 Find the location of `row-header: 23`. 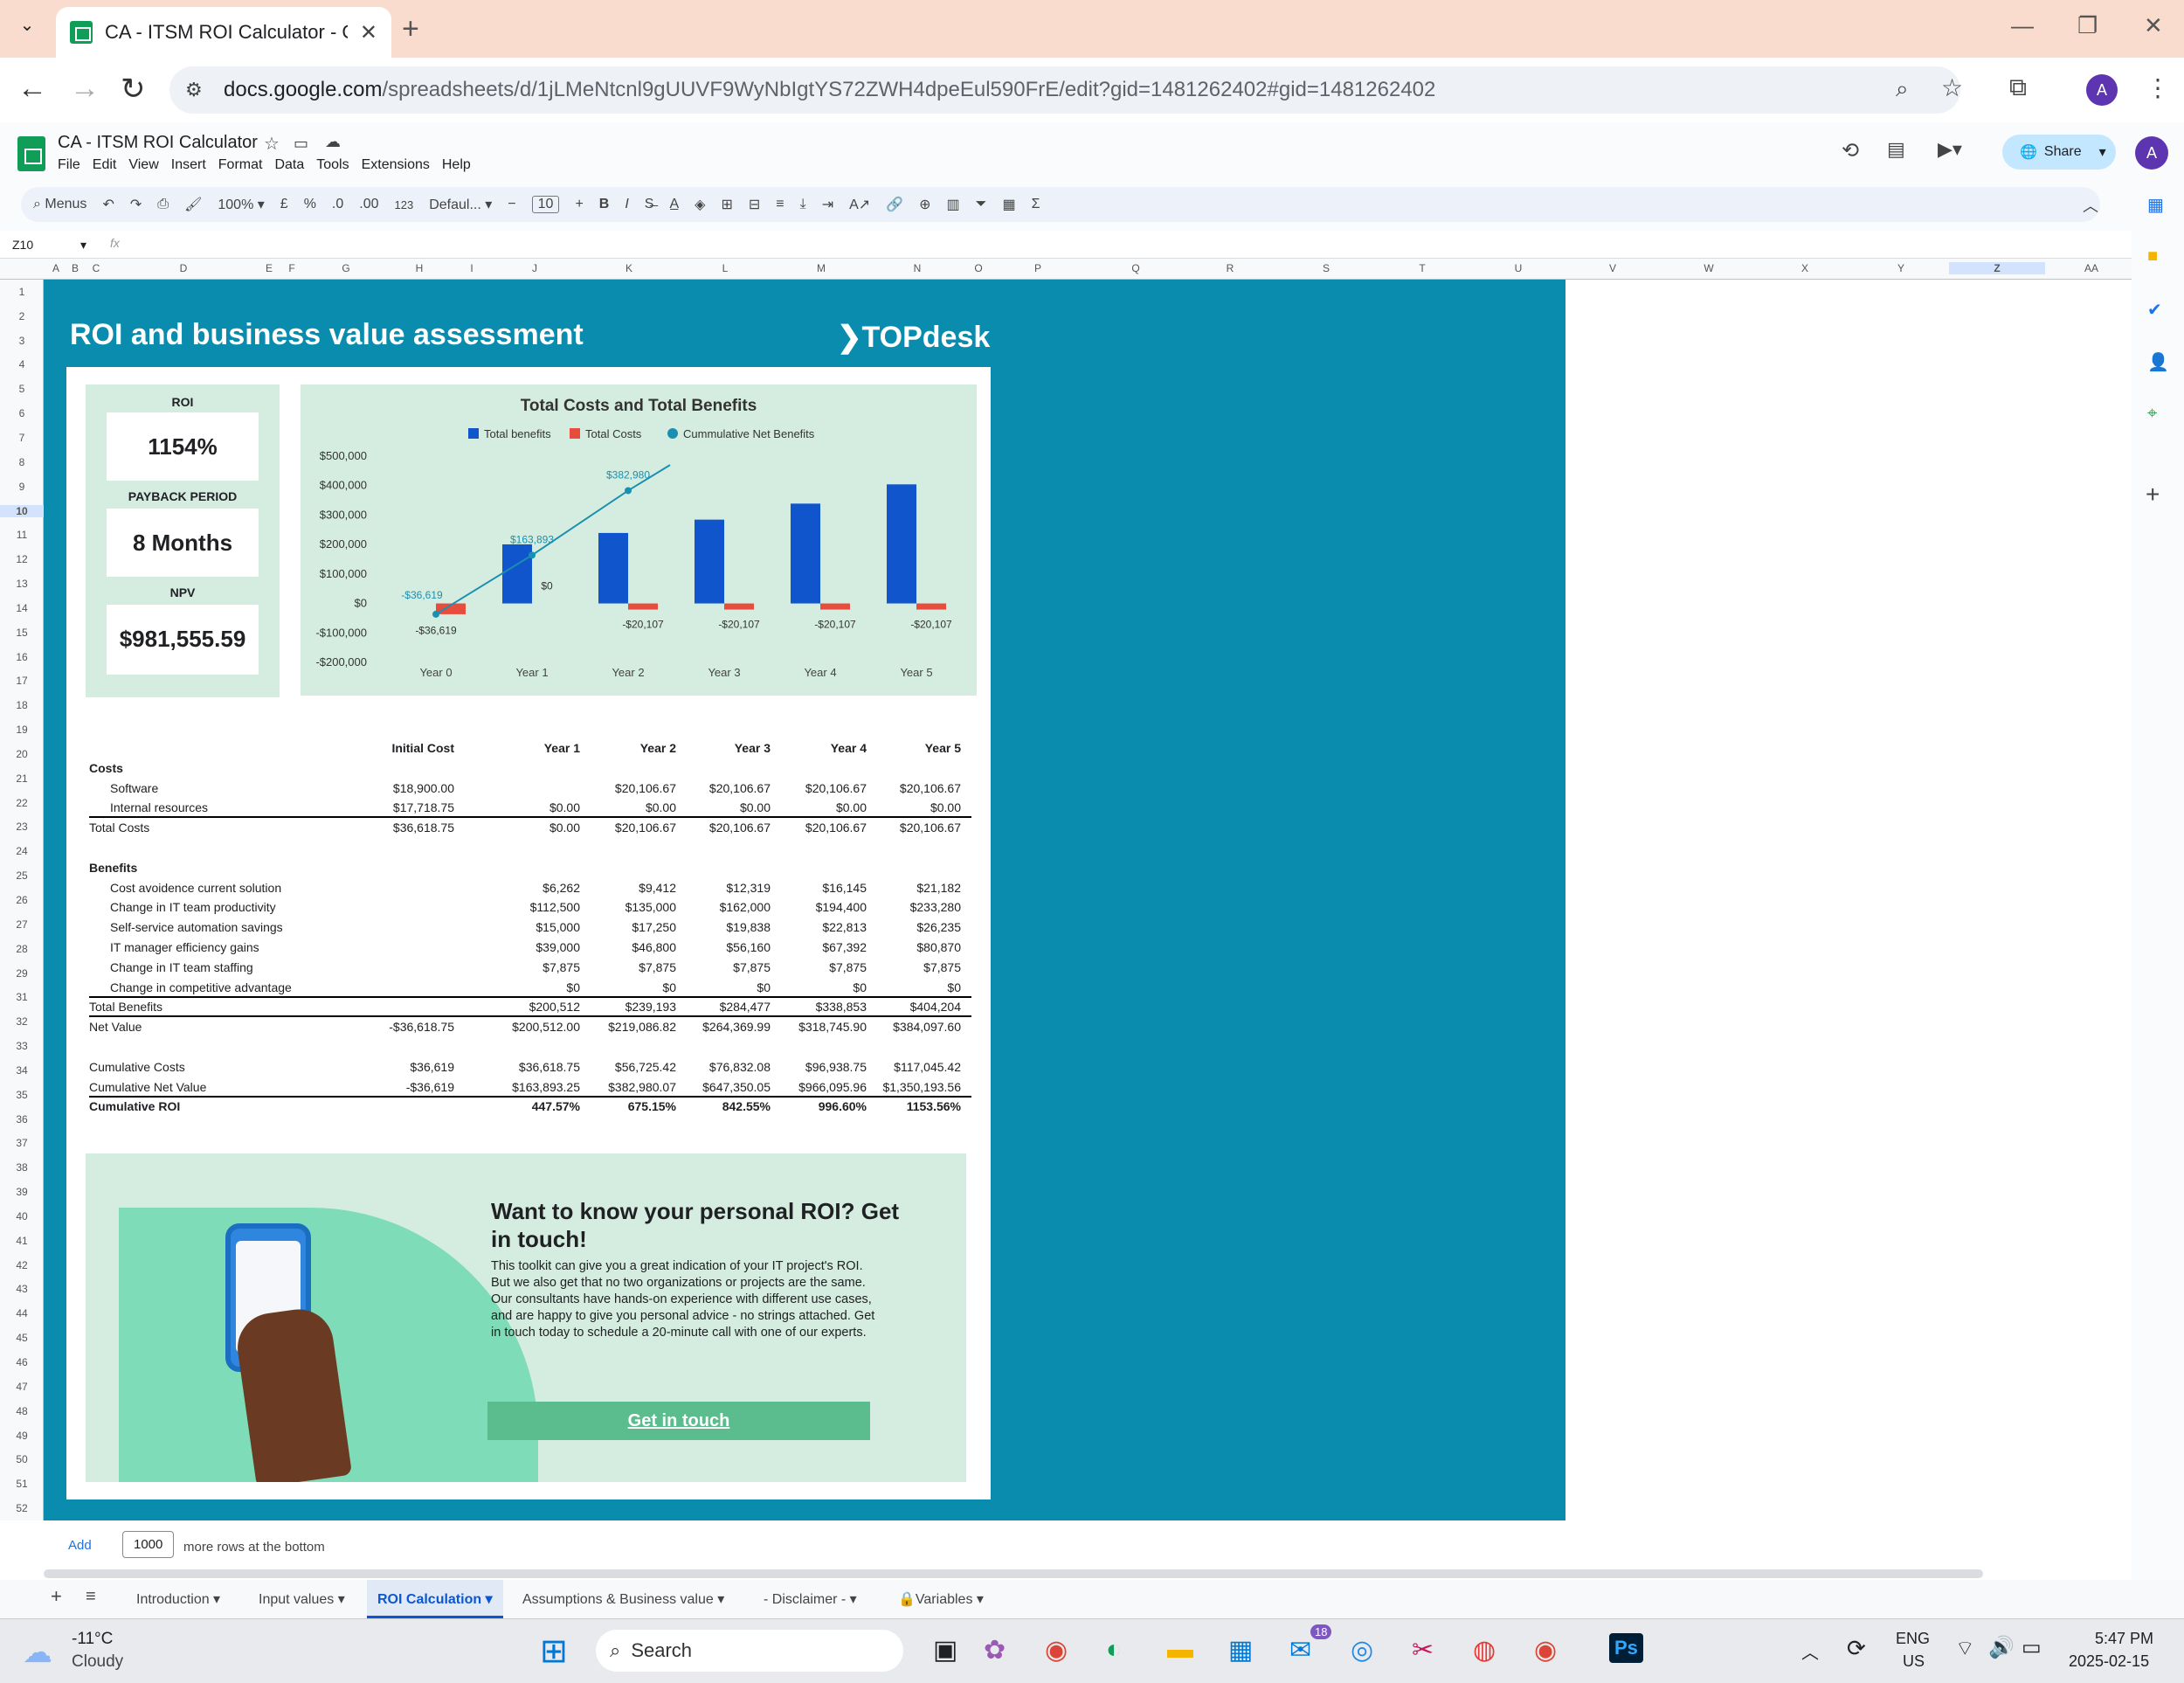

row-header: 23 is located at coordinates (22, 827).